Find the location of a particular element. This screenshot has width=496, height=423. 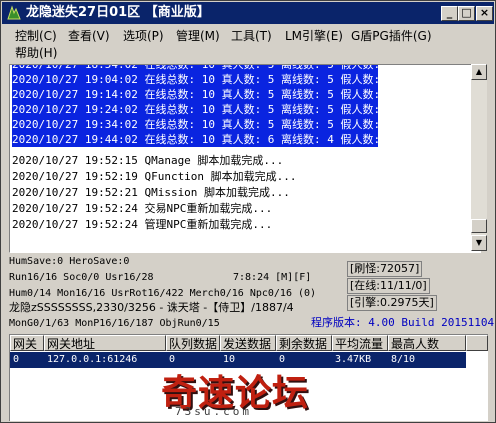

column-header: 剩余数据 is located at coordinates (304, 343).